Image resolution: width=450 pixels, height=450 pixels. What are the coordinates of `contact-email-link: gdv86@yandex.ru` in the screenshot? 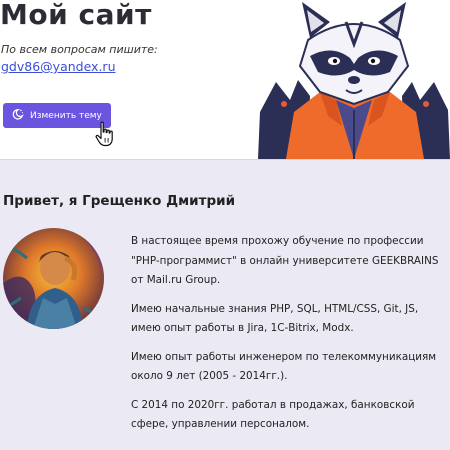 It's located at (58, 66).